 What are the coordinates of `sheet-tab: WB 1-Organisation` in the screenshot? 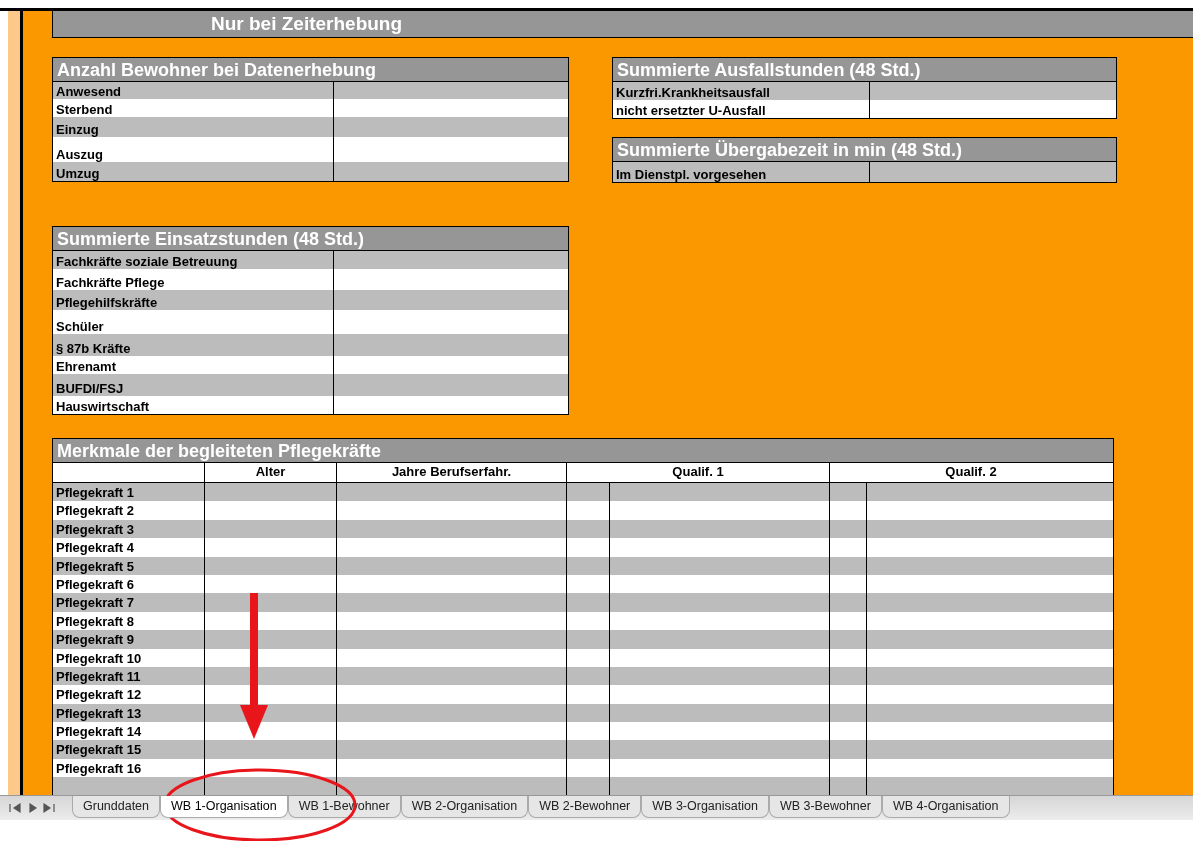 It's located at (224, 807).